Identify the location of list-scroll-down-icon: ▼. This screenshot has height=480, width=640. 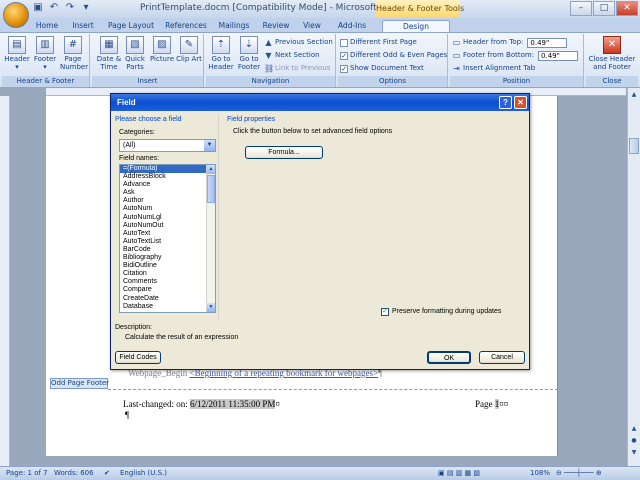
(211, 307).